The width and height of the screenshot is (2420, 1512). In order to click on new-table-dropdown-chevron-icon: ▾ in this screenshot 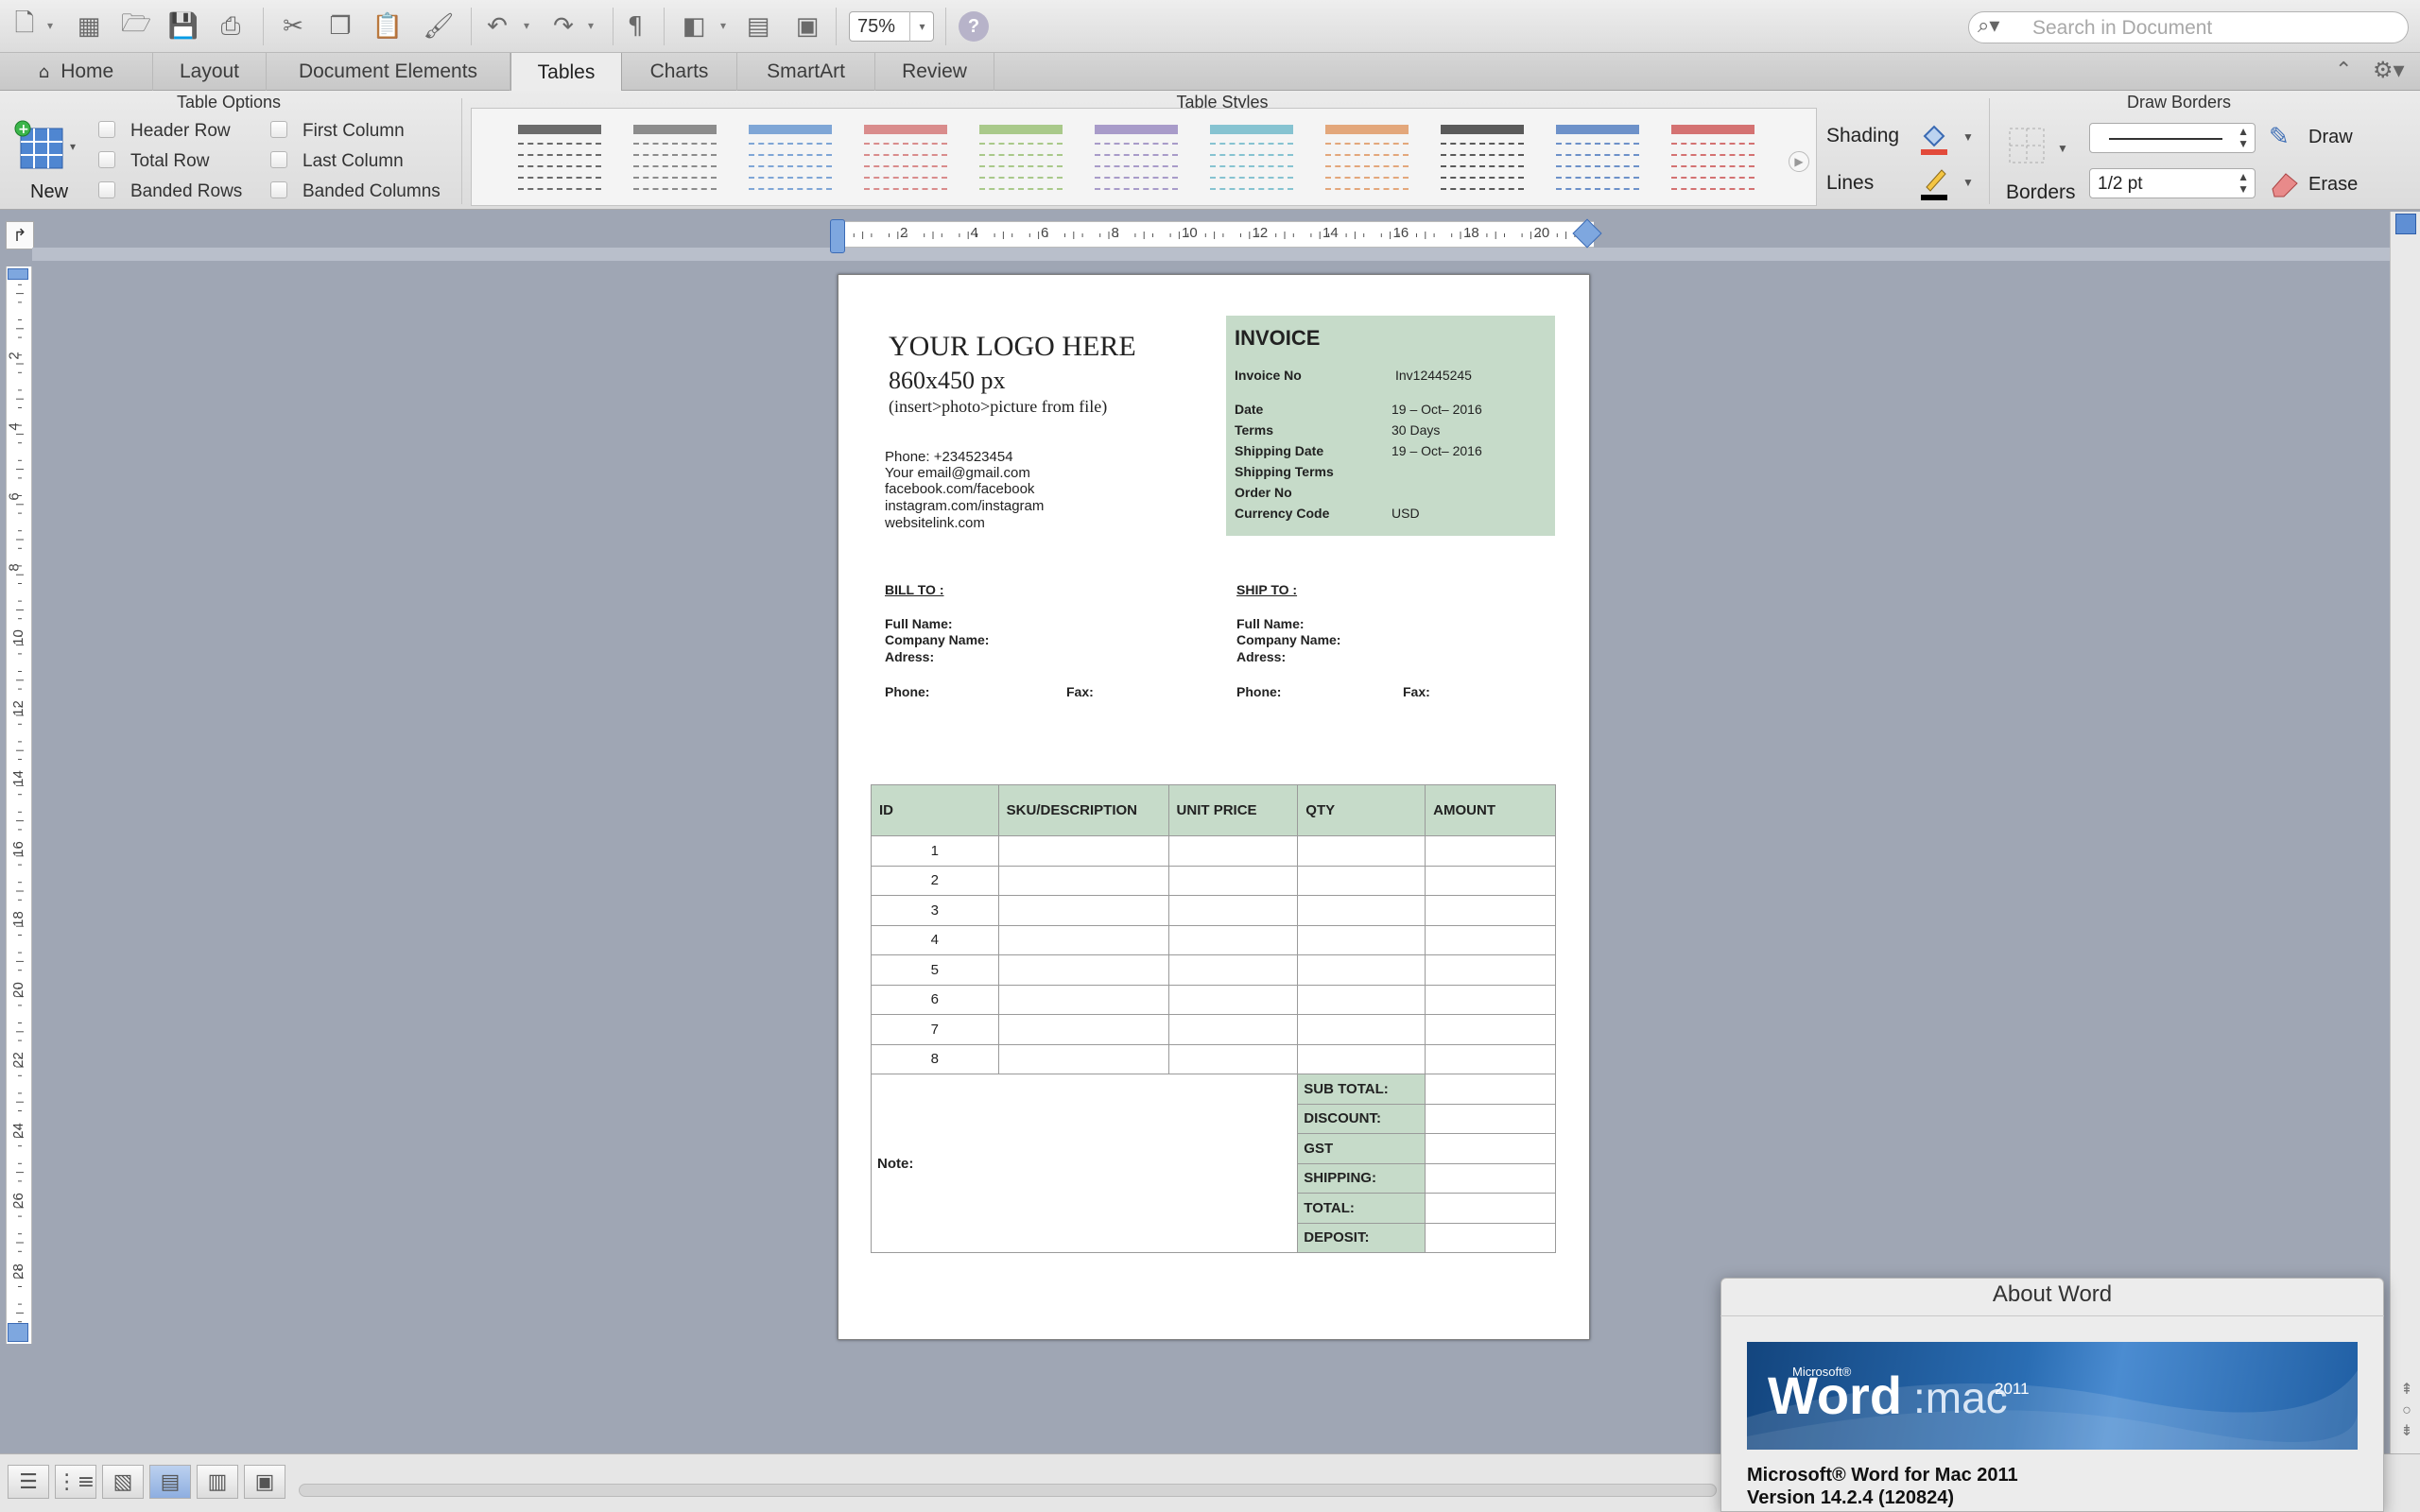, I will do `click(73, 146)`.